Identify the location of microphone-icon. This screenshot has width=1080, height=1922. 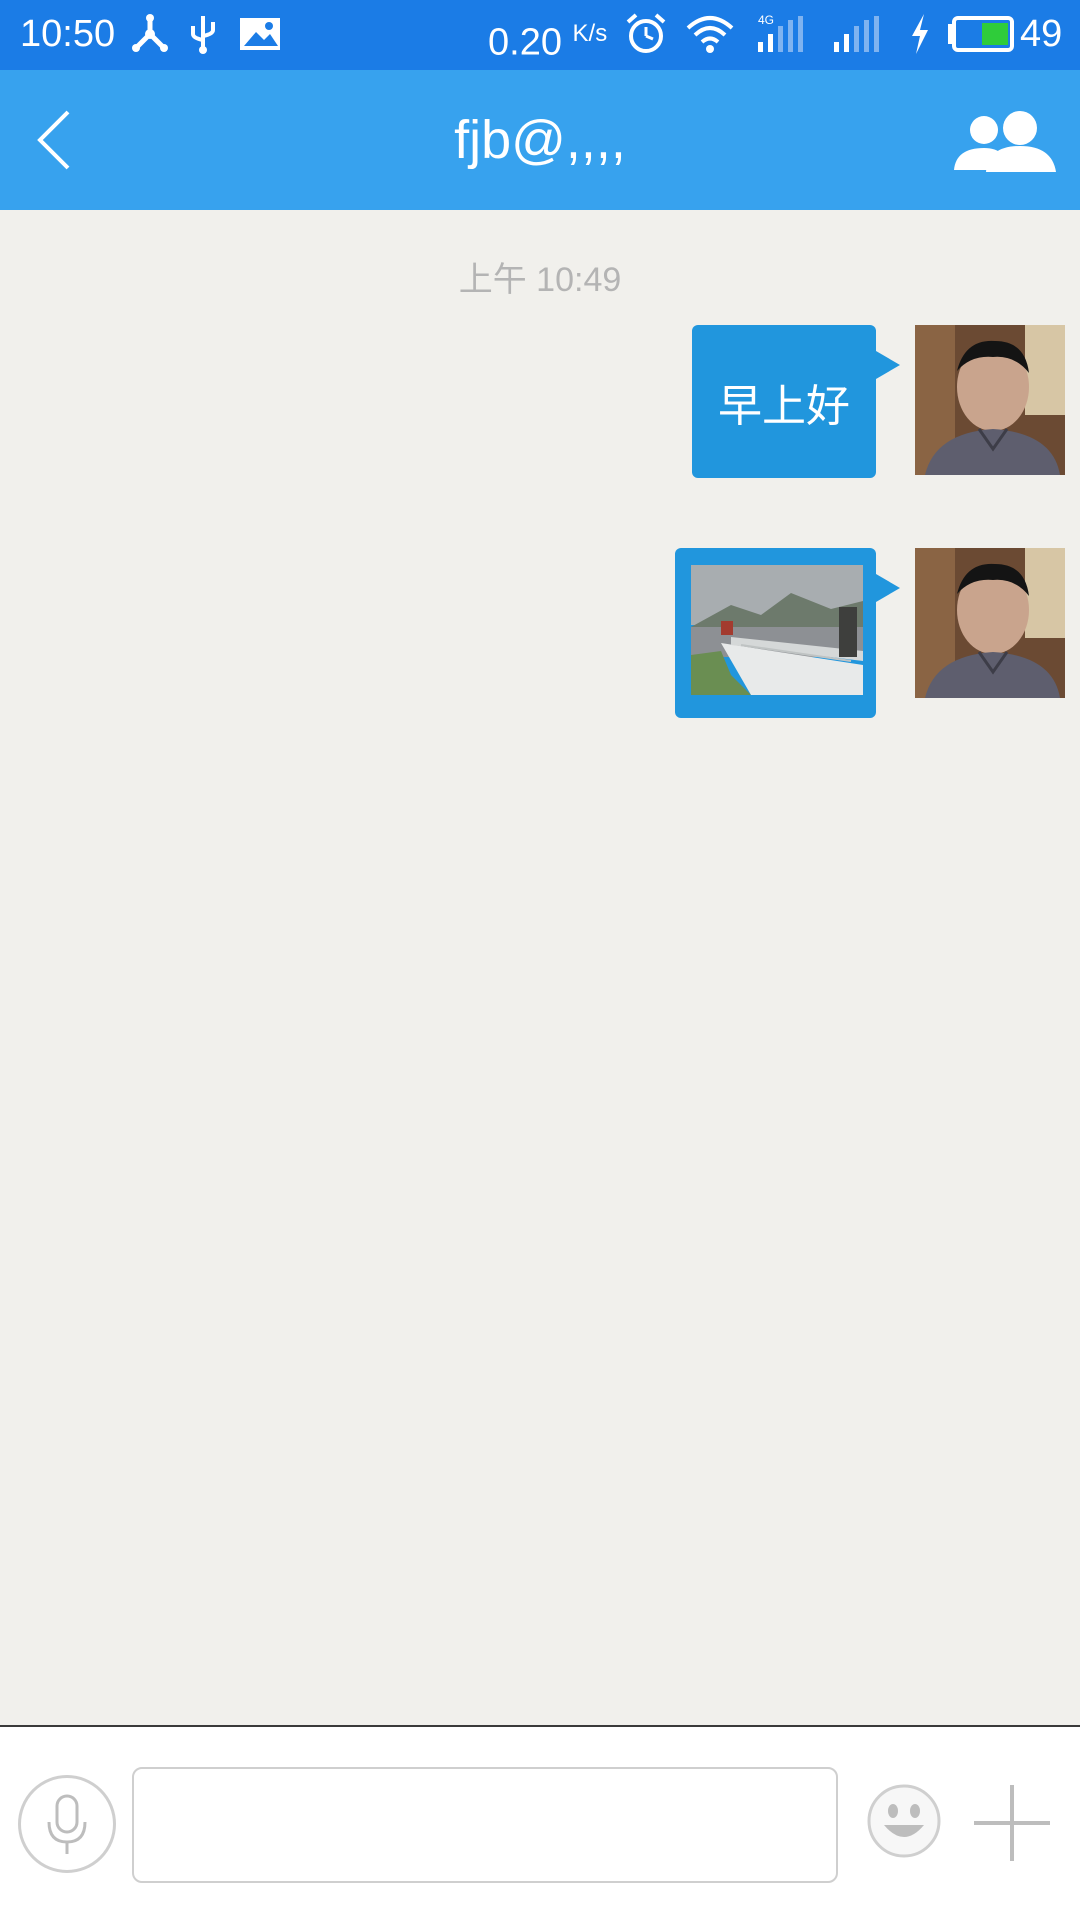
(67, 1824).